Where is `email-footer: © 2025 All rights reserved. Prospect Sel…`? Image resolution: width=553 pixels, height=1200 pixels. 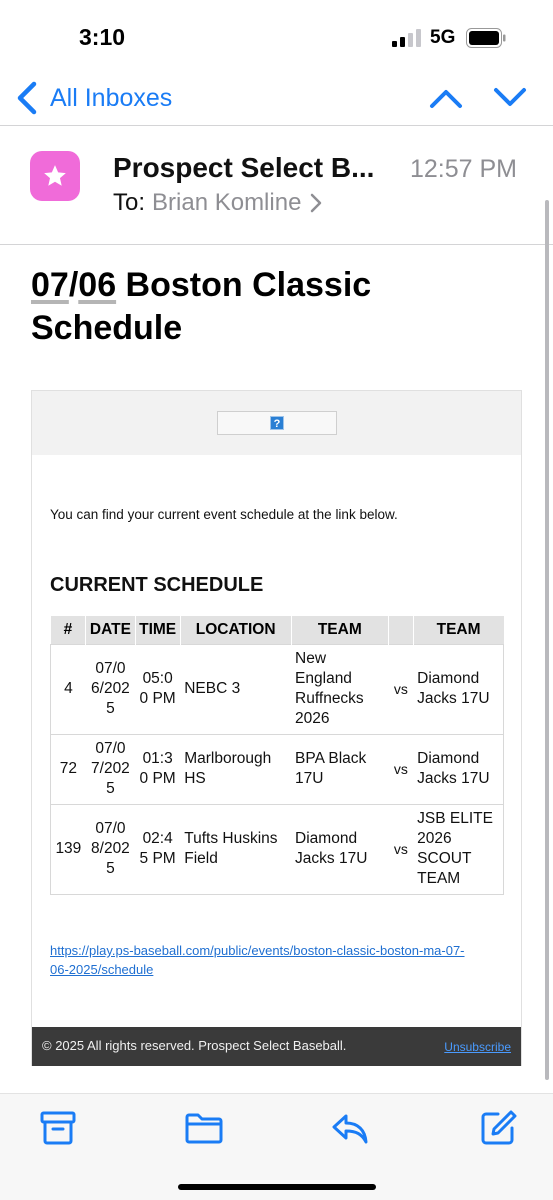
email-footer: © 2025 All rights reserved. Prospect Sel… is located at coordinates (276, 1046).